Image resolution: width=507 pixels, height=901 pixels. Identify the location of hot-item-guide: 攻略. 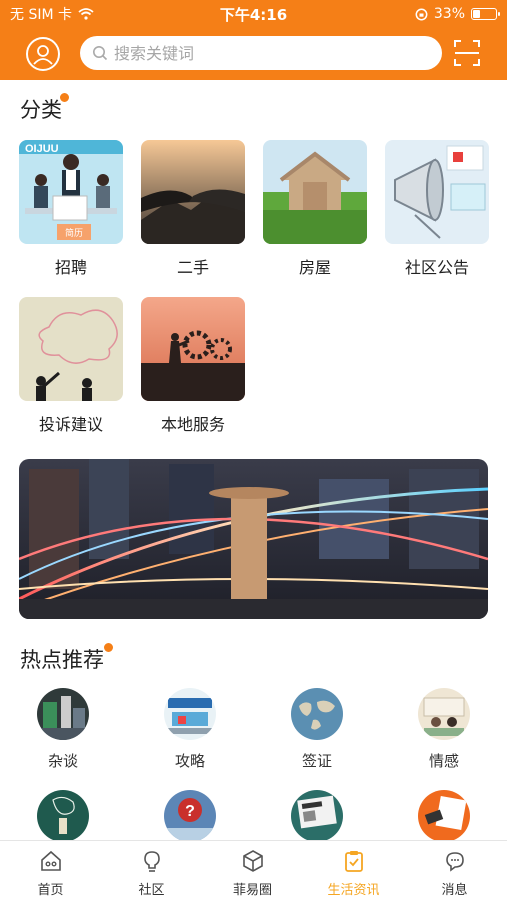
(190, 729).